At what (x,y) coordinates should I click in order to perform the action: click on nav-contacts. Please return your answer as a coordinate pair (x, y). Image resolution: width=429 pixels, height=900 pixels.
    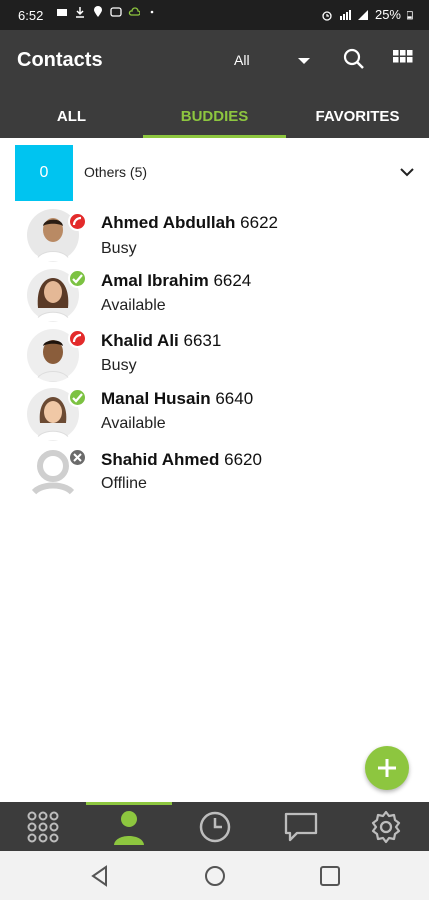
    Looking at the image, I should click on (129, 826).